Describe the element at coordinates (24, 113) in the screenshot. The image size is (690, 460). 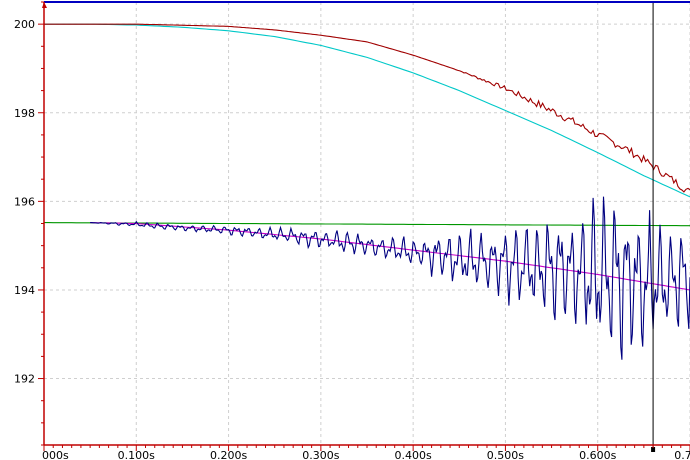
I see `y-tick-label-198: 198` at that location.